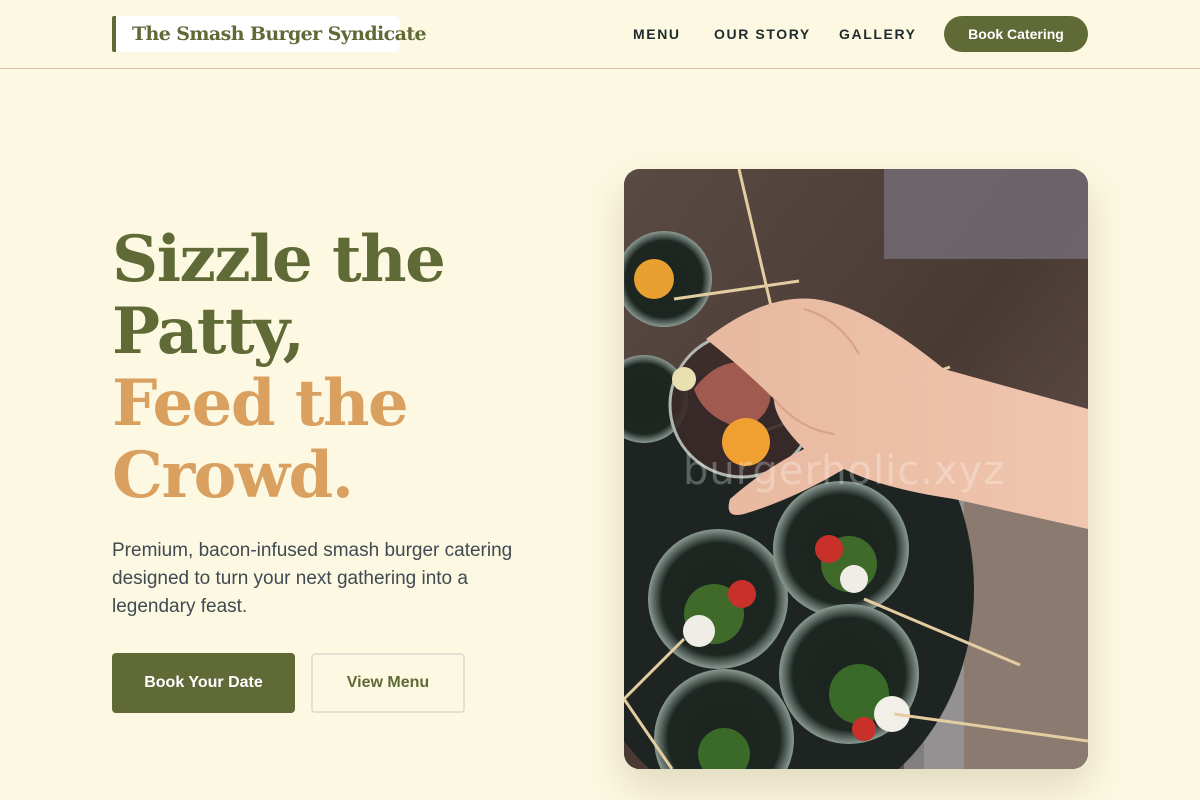 The image size is (1200, 800). I want to click on watermark-text: burgerholic.xyz, so click(844, 471).